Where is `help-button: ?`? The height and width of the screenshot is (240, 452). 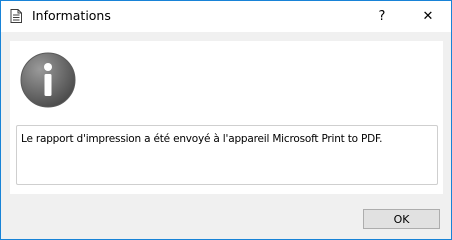 help-button: ? is located at coordinates (382, 16).